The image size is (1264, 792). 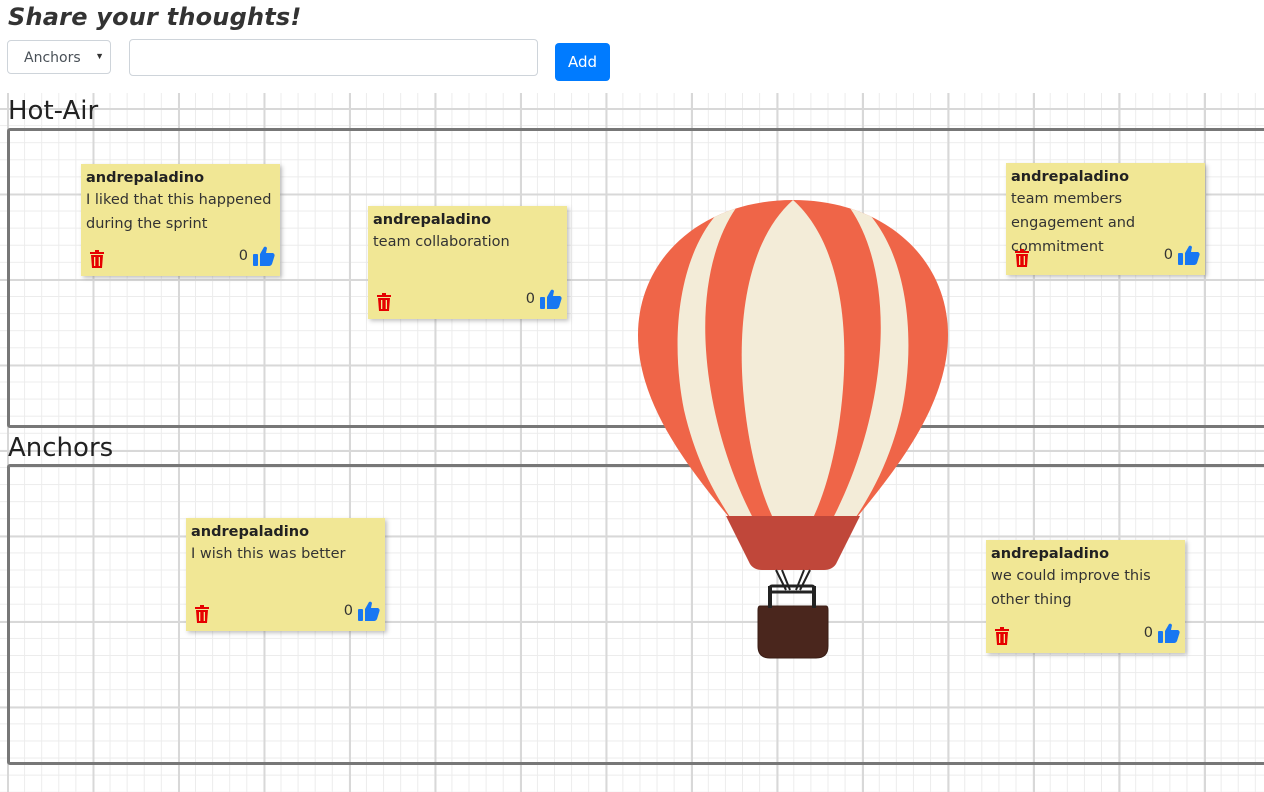 I want to click on page-title: Share your thoughts!, so click(x=155, y=17).